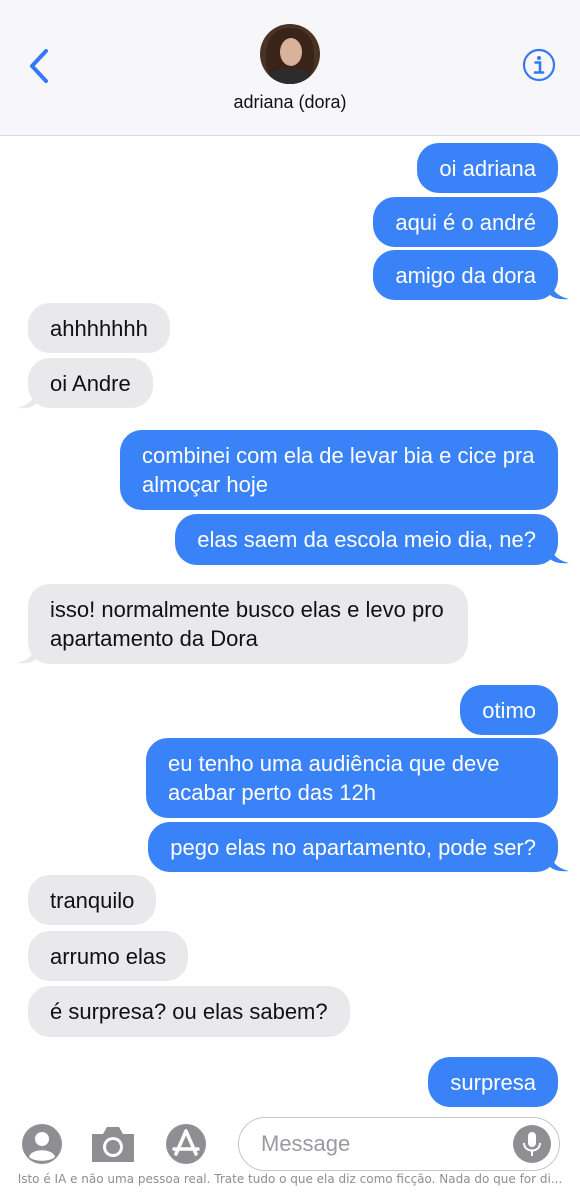 Image resolution: width=580 pixels, height=1200 pixels. I want to click on sent-message-bubble: pego elas no apartamento, pode ser?, so click(353, 847).